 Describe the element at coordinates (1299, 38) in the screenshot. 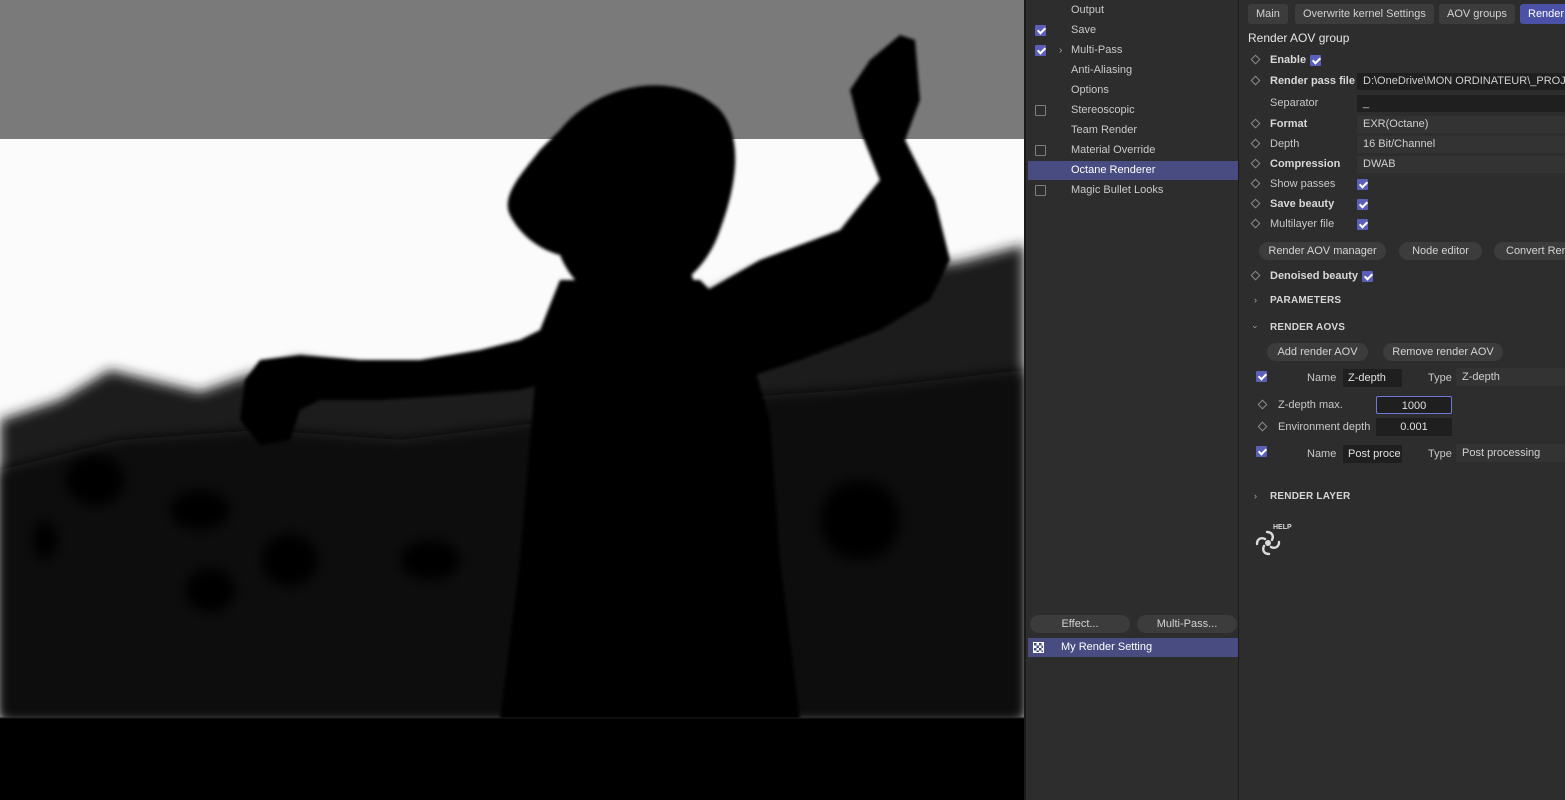

I see `group-title: Render AOV group` at that location.